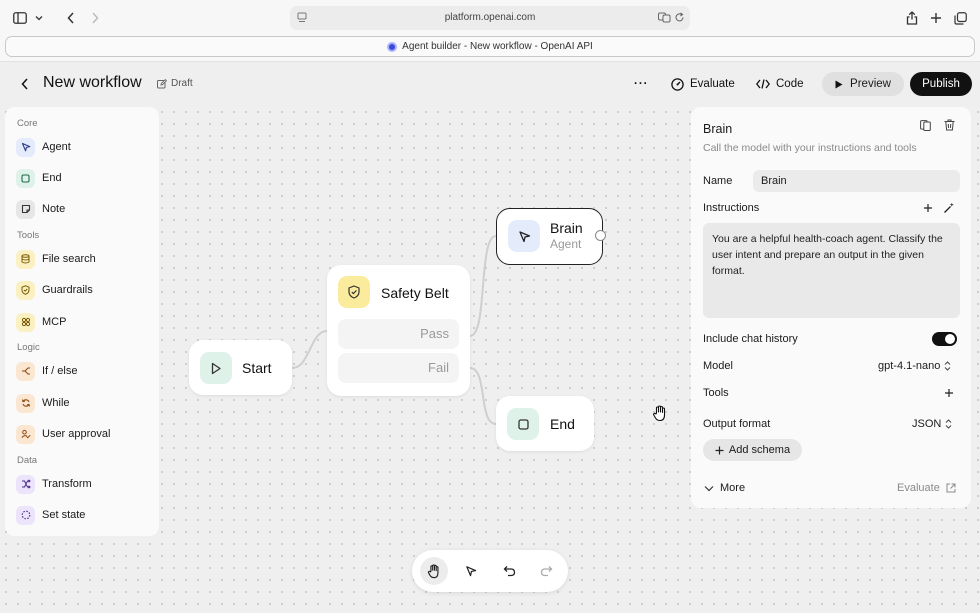 This screenshot has height=613, width=980. What do you see at coordinates (490, 571) in the screenshot?
I see `canvas-toolbar` at bounding box center [490, 571].